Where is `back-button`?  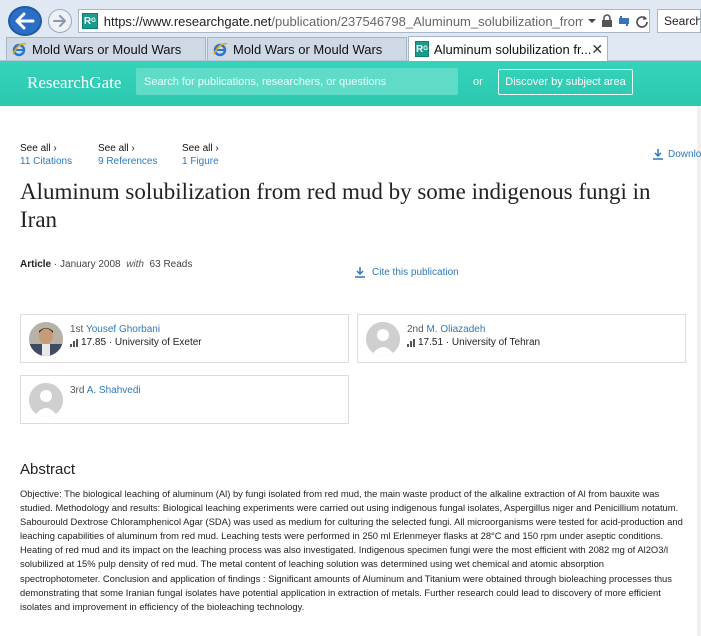
back-button is located at coordinates (25, 21).